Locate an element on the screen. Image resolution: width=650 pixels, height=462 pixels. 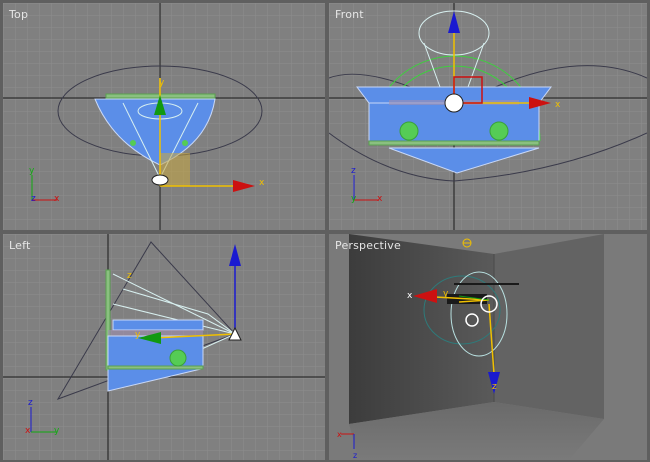
lamp-rim-bottom is located at coordinates (155, 367).